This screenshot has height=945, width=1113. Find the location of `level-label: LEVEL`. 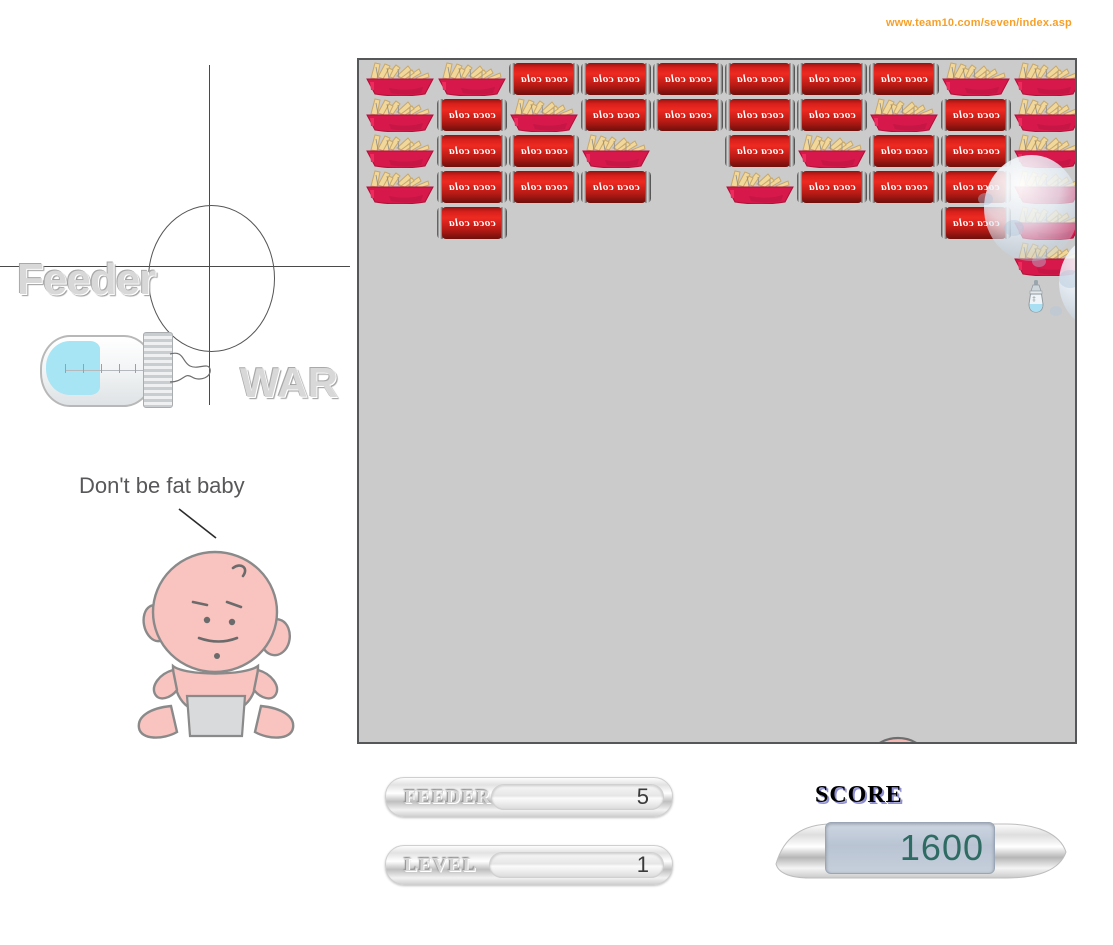

level-label: LEVEL is located at coordinates (440, 864).